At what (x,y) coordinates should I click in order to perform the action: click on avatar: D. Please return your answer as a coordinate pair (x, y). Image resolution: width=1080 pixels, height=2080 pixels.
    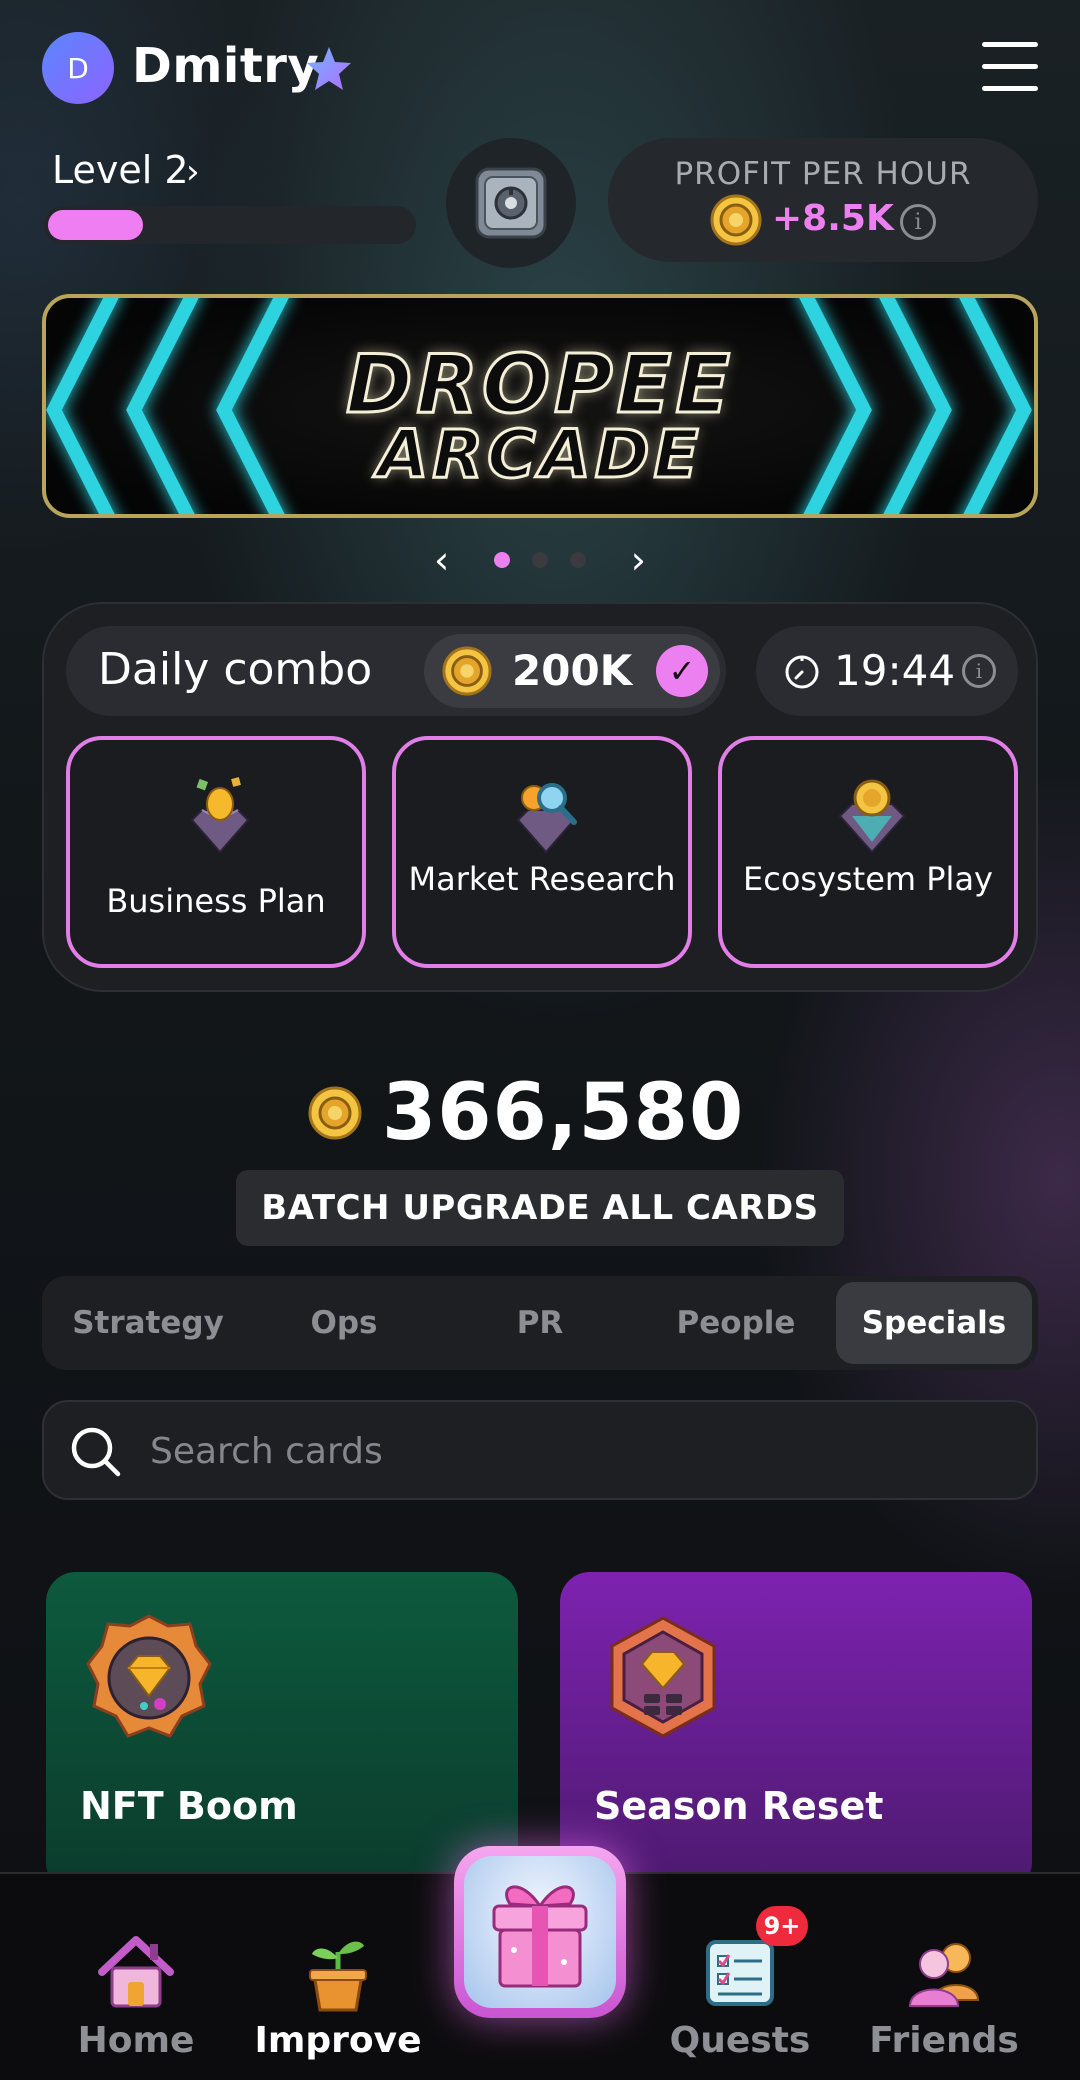
    Looking at the image, I should click on (78, 68).